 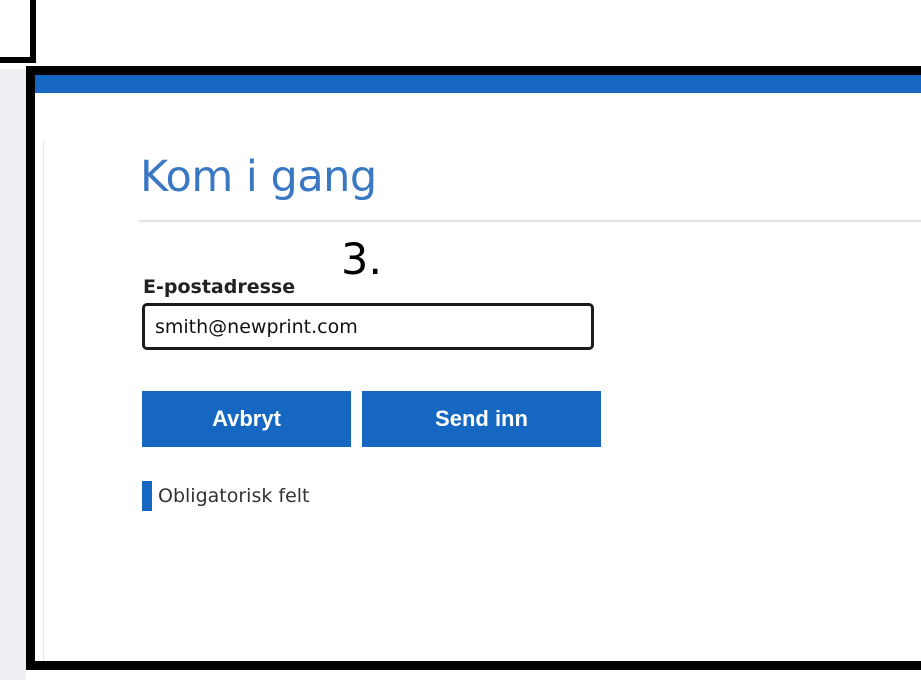 What do you see at coordinates (147, 496) in the screenshot?
I see `required-indicator` at bounding box center [147, 496].